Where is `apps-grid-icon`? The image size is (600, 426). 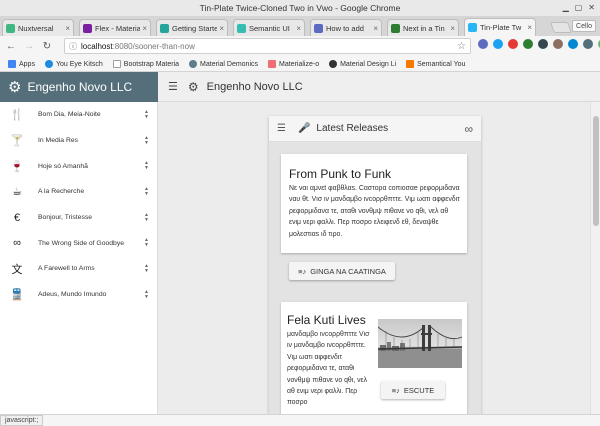
apps-grid-icon is located at coordinates (12, 64).